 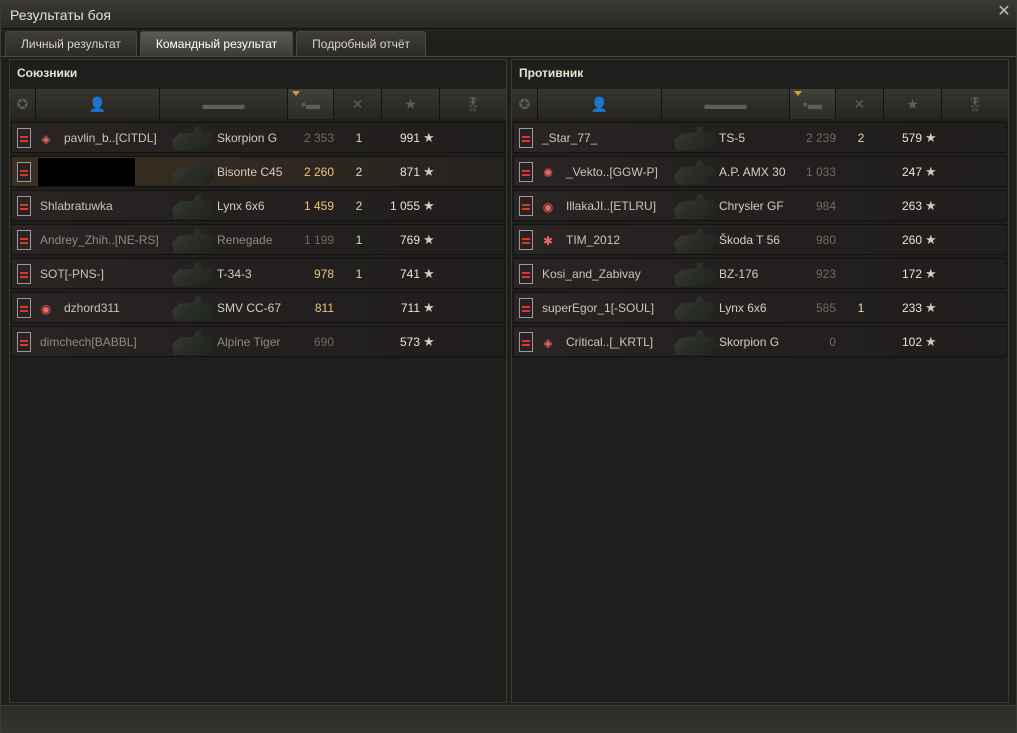 I want to click on damage-value: 811, so click(x=324, y=308).